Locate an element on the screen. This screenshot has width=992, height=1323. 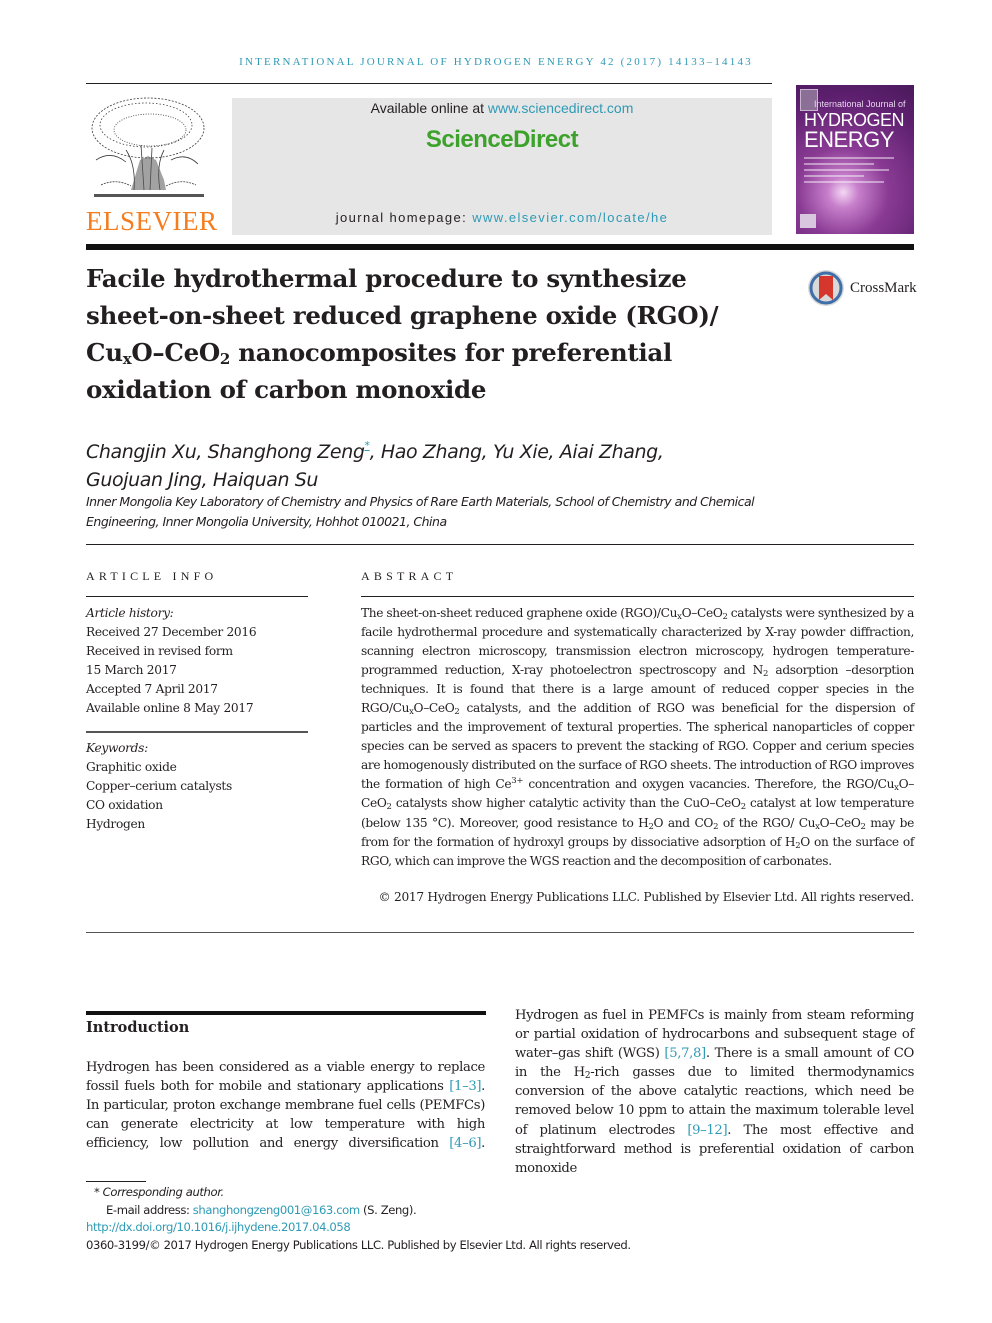
article-info-rule is located at coordinates (197, 596).